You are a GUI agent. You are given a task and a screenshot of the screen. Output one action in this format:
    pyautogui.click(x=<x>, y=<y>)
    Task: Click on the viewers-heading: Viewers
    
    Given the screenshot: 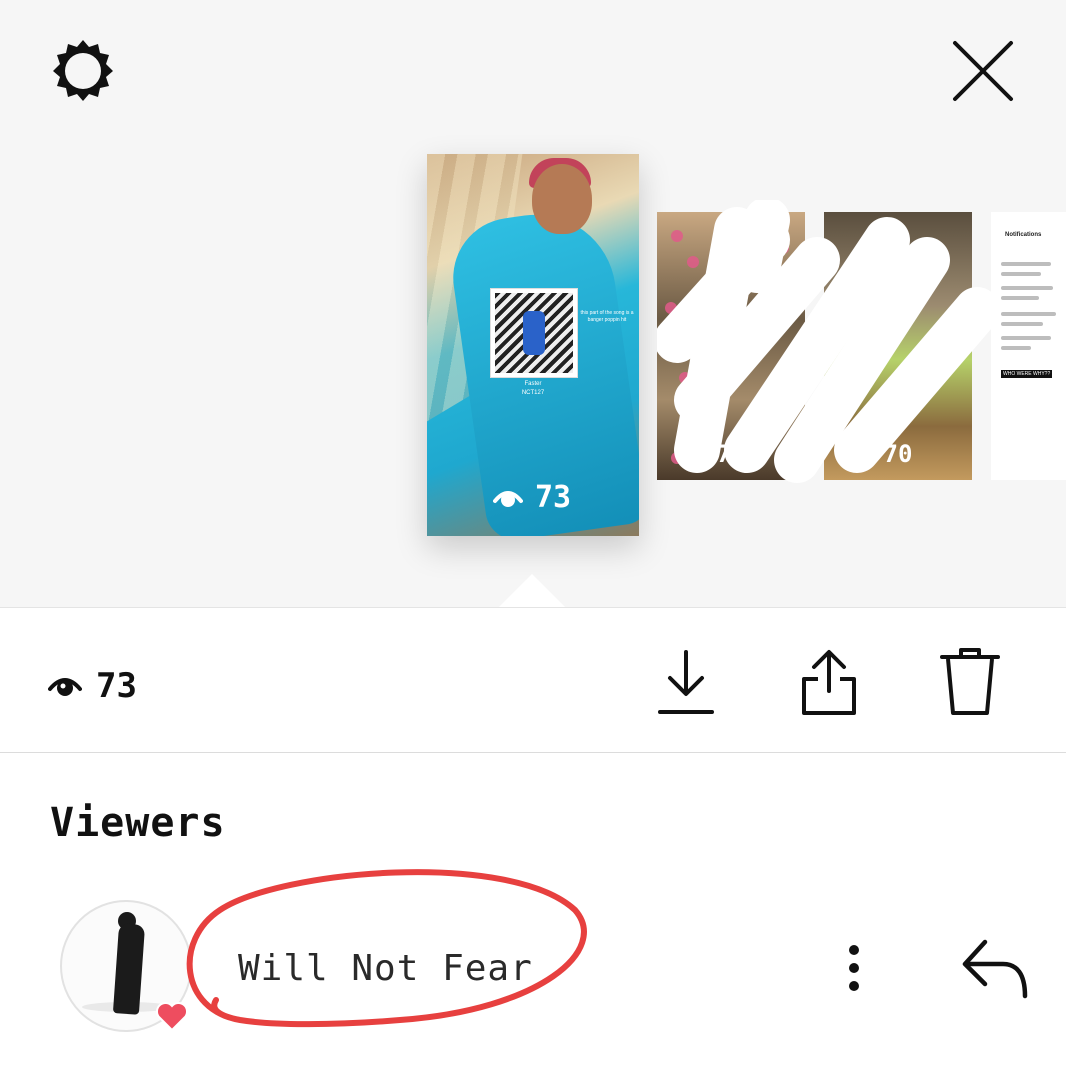 What is the action you would take?
    pyautogui.click(x=138, y=823)
    